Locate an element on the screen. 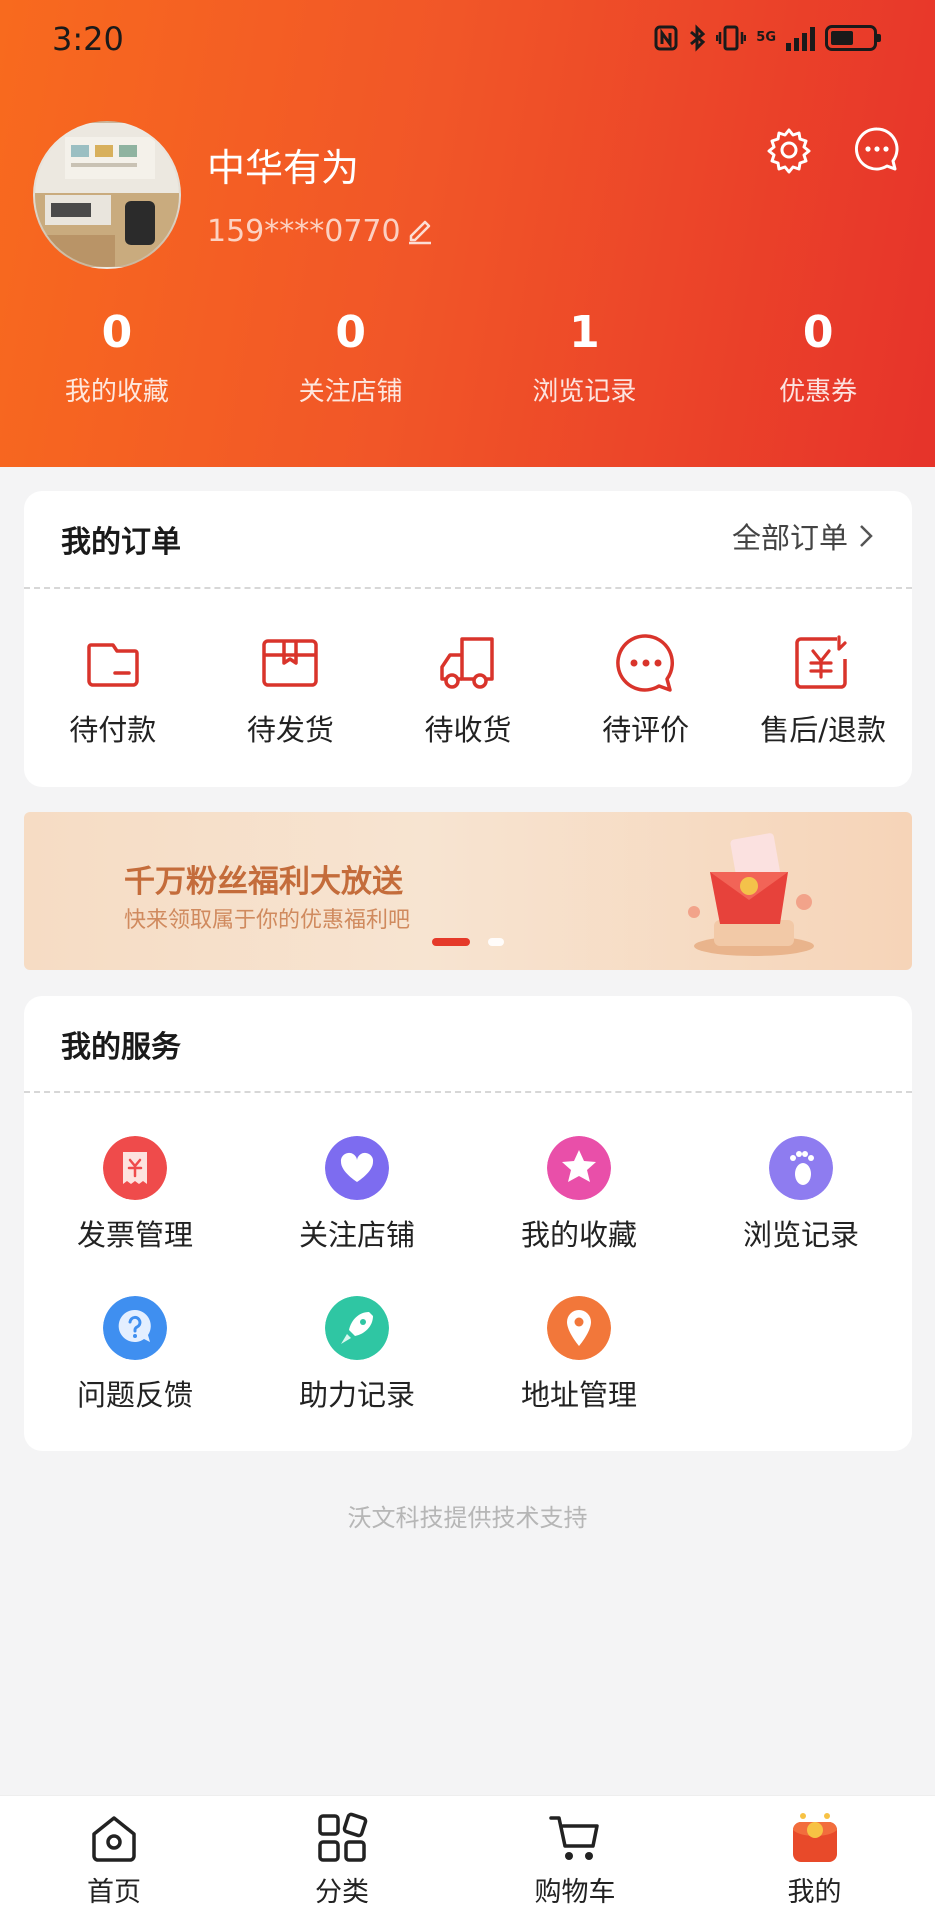 The height and width of the screenshot is (1915, 935). signal-icon is located at coordinates (800, 38).